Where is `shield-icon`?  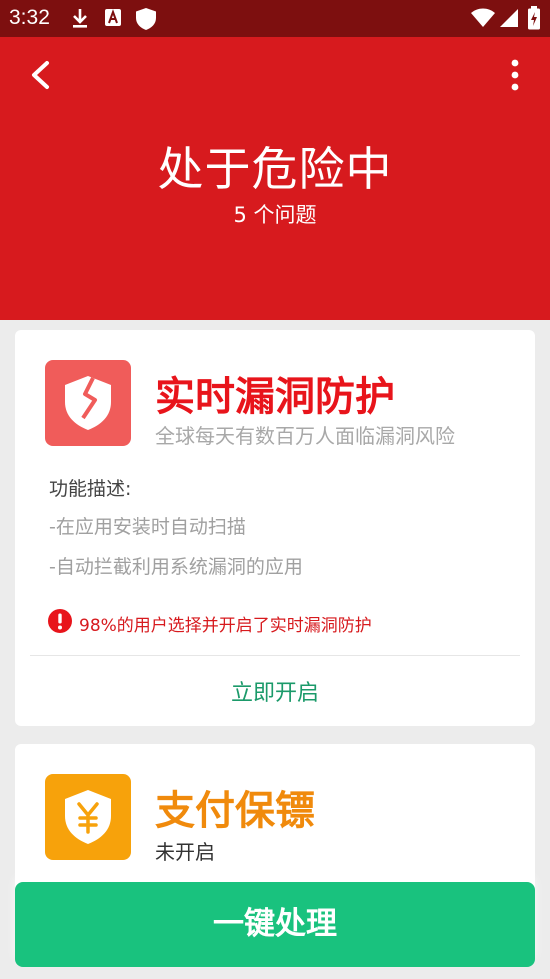
shield-icon is located at coordinates (146, 21).